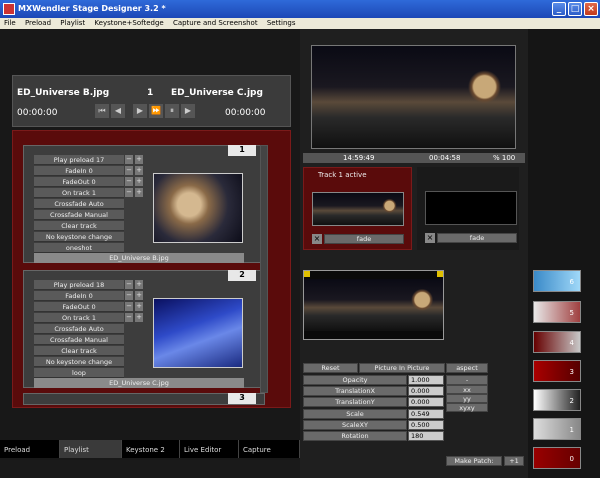  Describe the element at coordinates (91, 449) in the screenshot. I see `tab-playlist: Playlist` at that location.